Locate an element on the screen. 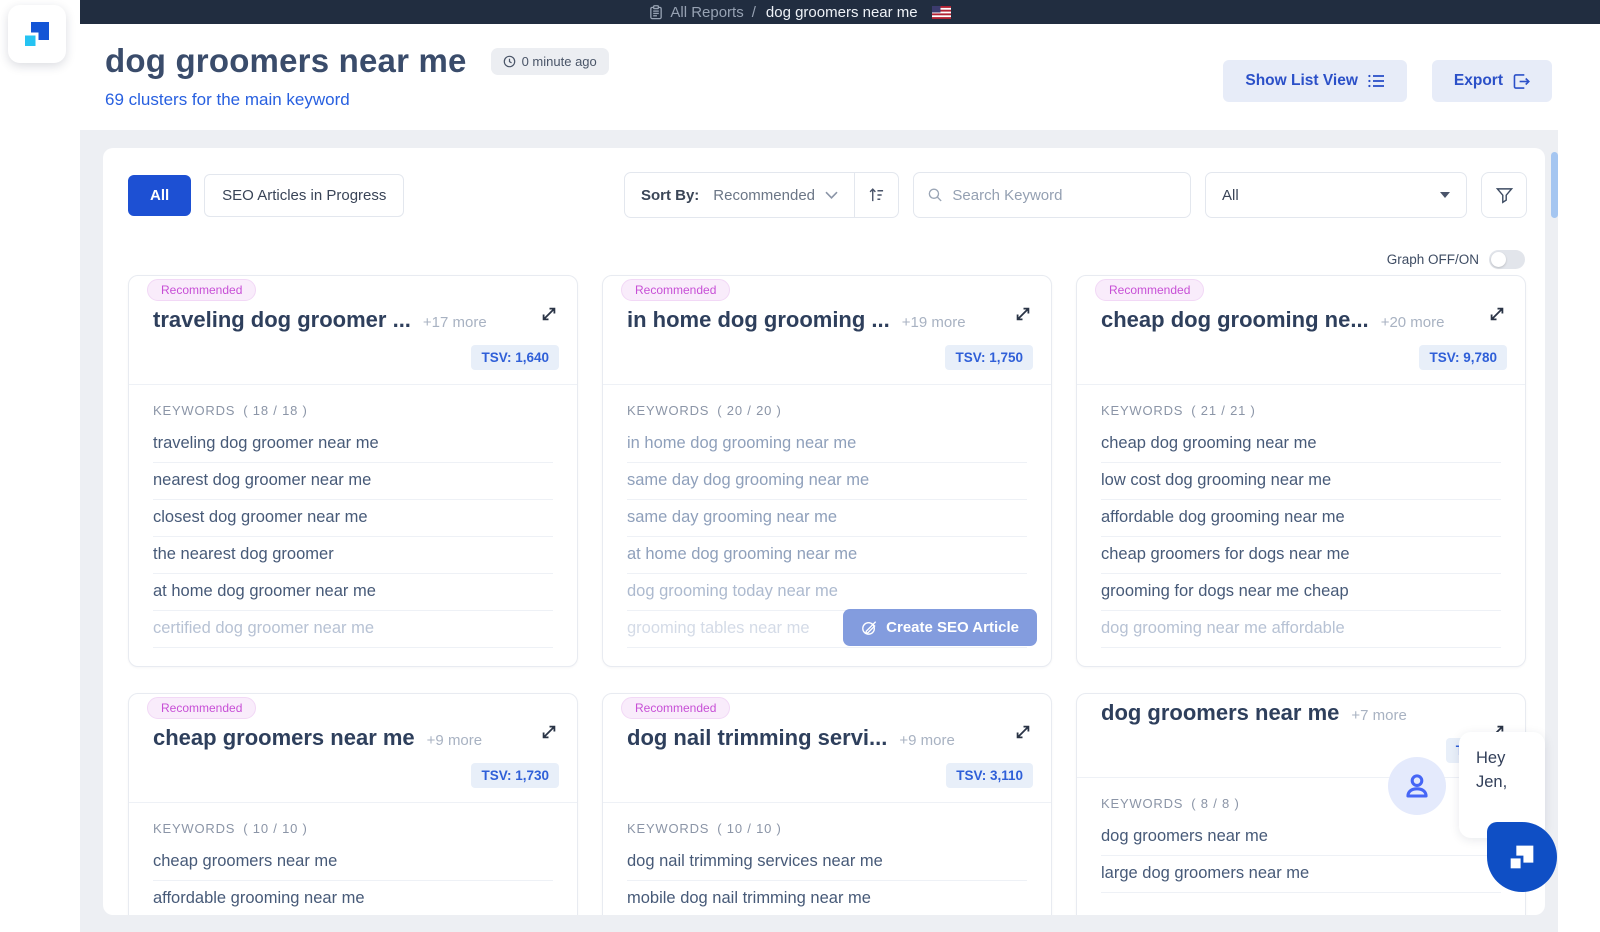 The image size is (1600, 932). updated-badge: 0 minute ago is located at coordinates (549, 61).